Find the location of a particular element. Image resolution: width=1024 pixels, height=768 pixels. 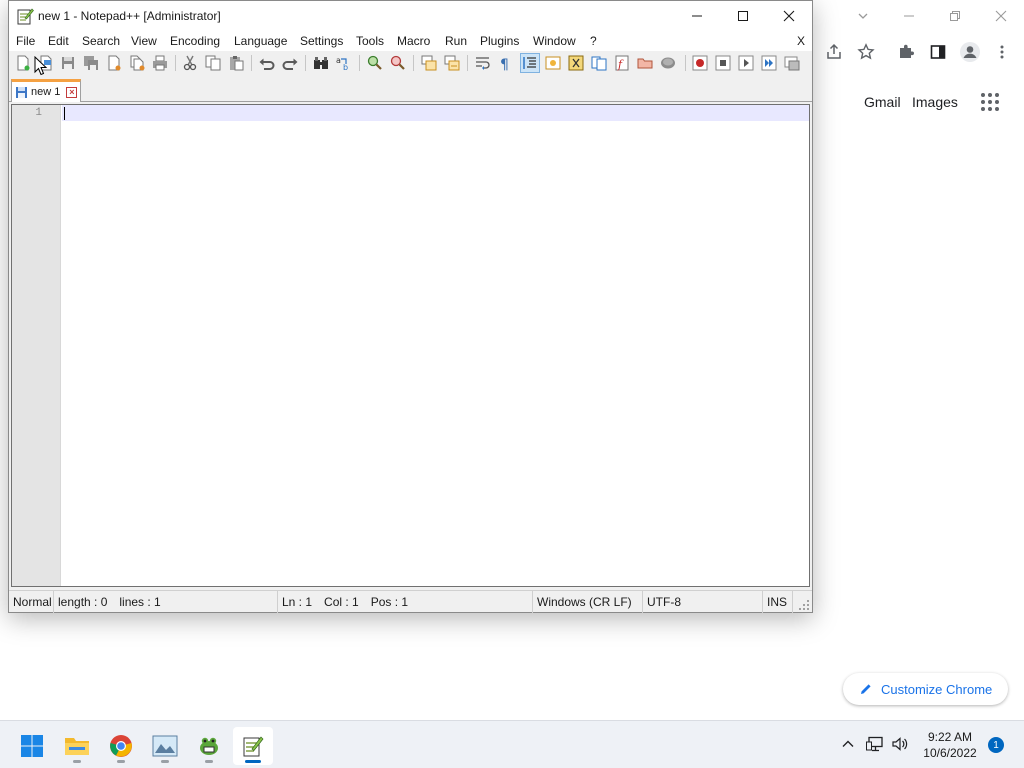

save-all-icon is located at coordinates (91, 63).